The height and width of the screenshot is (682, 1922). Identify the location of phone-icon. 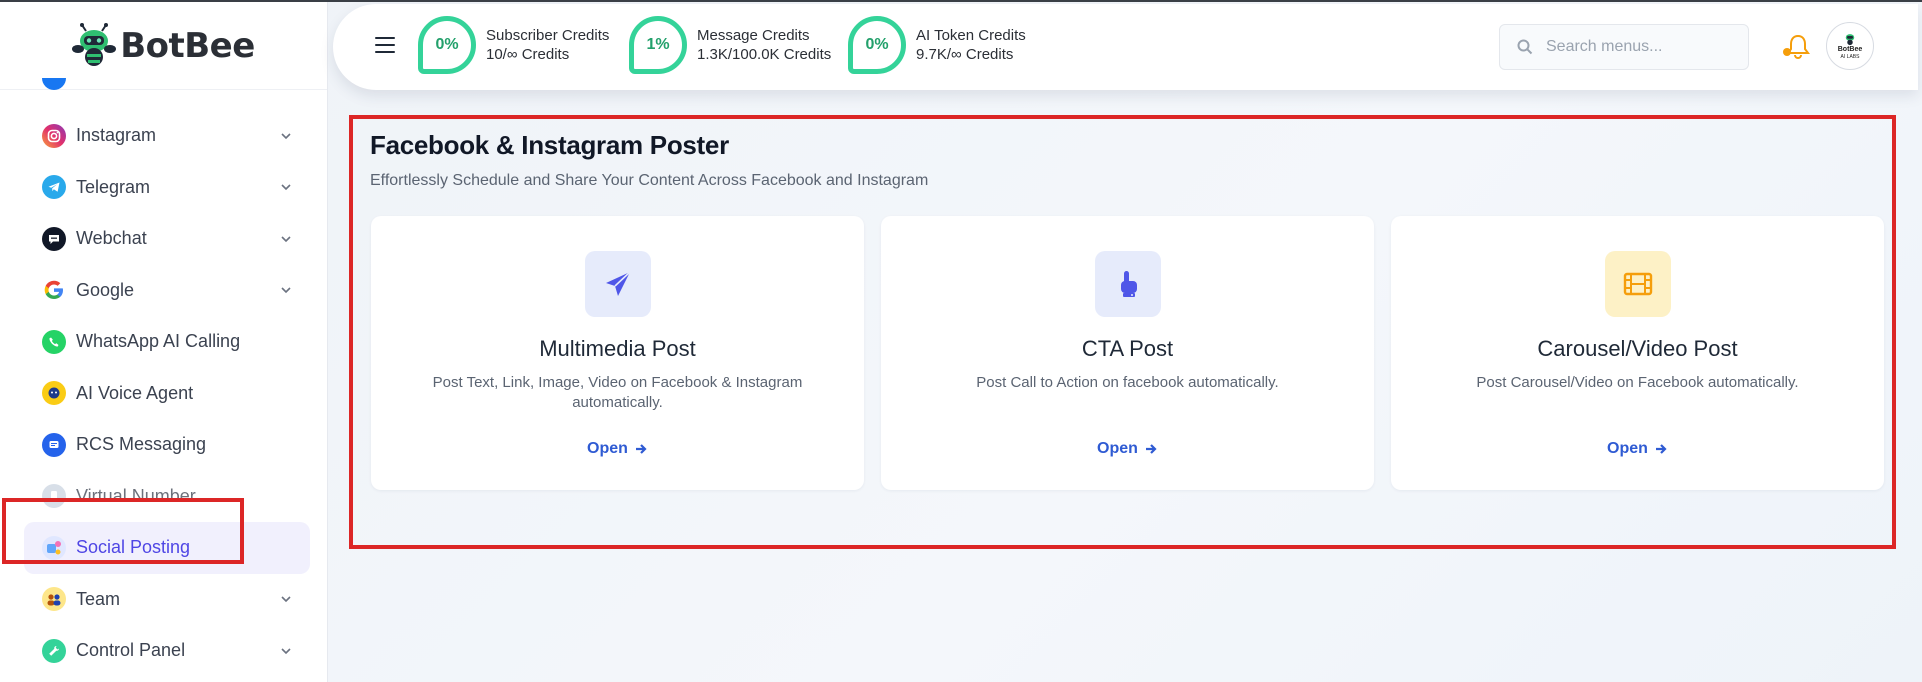
(54, 496).